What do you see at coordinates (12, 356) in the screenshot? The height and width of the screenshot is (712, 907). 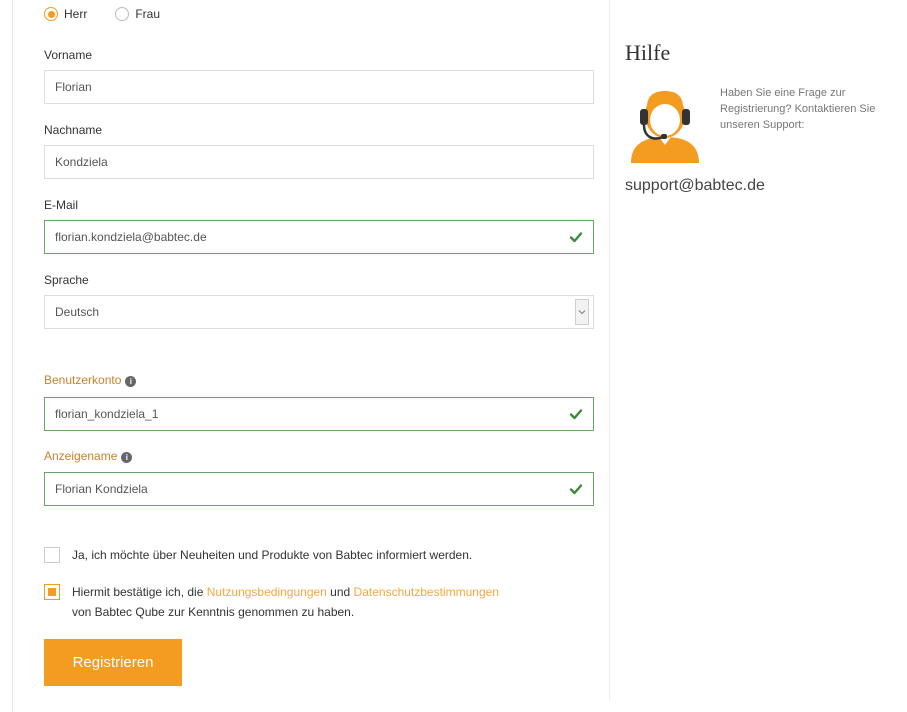 I see `page-left-border` at bounding box center [12, 356].